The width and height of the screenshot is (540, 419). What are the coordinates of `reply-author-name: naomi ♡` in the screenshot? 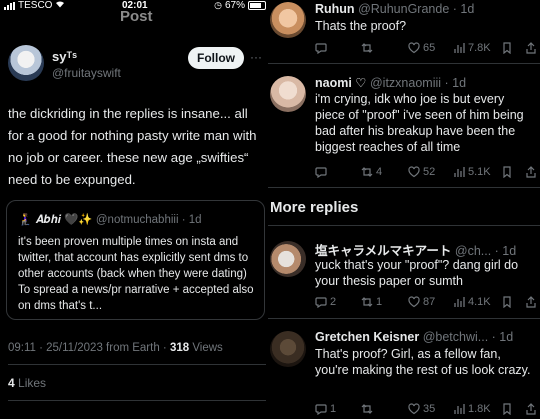 It's located at (341, 83).